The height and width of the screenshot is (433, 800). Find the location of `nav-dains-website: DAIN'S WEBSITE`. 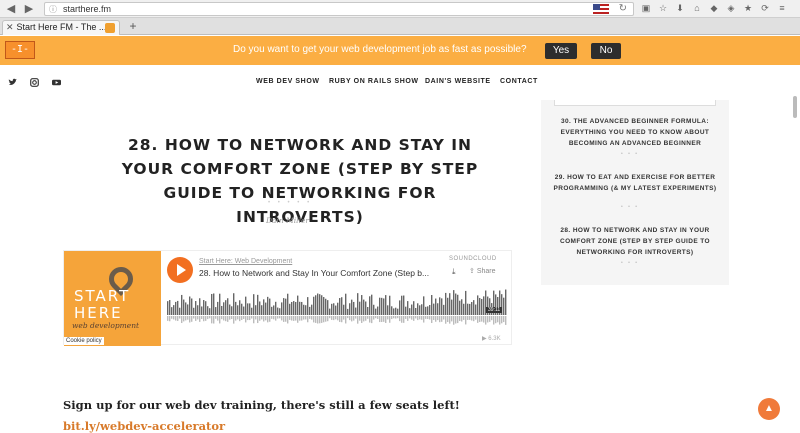

nav-dains-website: DAIN'S WEBSITE is located at coordinates (458, 81).